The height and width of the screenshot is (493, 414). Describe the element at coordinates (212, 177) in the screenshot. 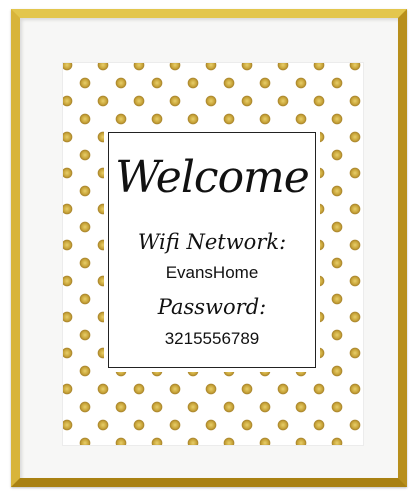

I see `welcome-heading: Welcome` at that location.